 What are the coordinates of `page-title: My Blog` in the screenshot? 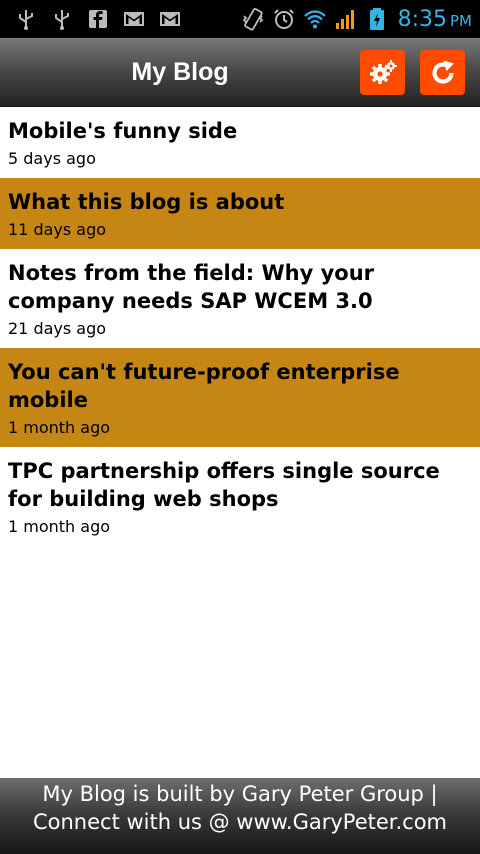 It's located at (180, 72).